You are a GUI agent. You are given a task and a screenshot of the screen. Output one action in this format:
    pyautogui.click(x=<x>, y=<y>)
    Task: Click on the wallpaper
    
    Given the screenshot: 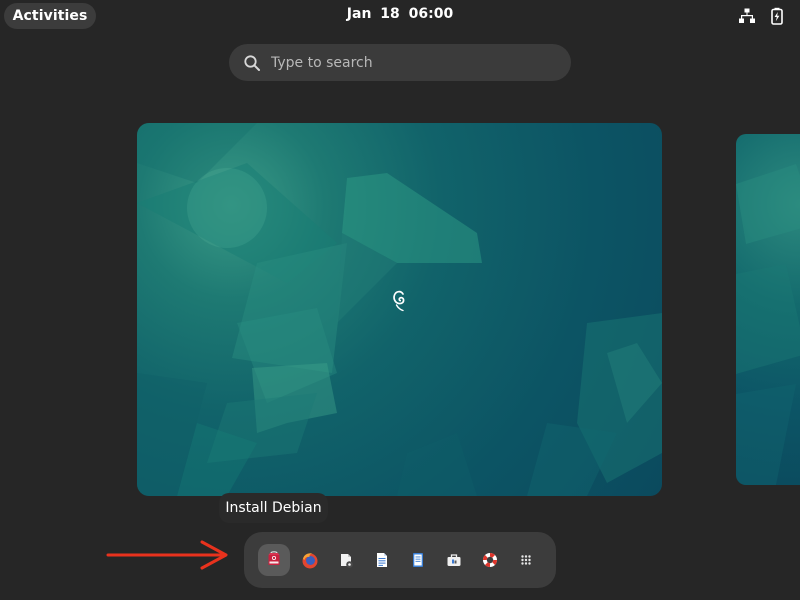 What is the action you would take?
    pyautogui.click(x=768, y=324)
    